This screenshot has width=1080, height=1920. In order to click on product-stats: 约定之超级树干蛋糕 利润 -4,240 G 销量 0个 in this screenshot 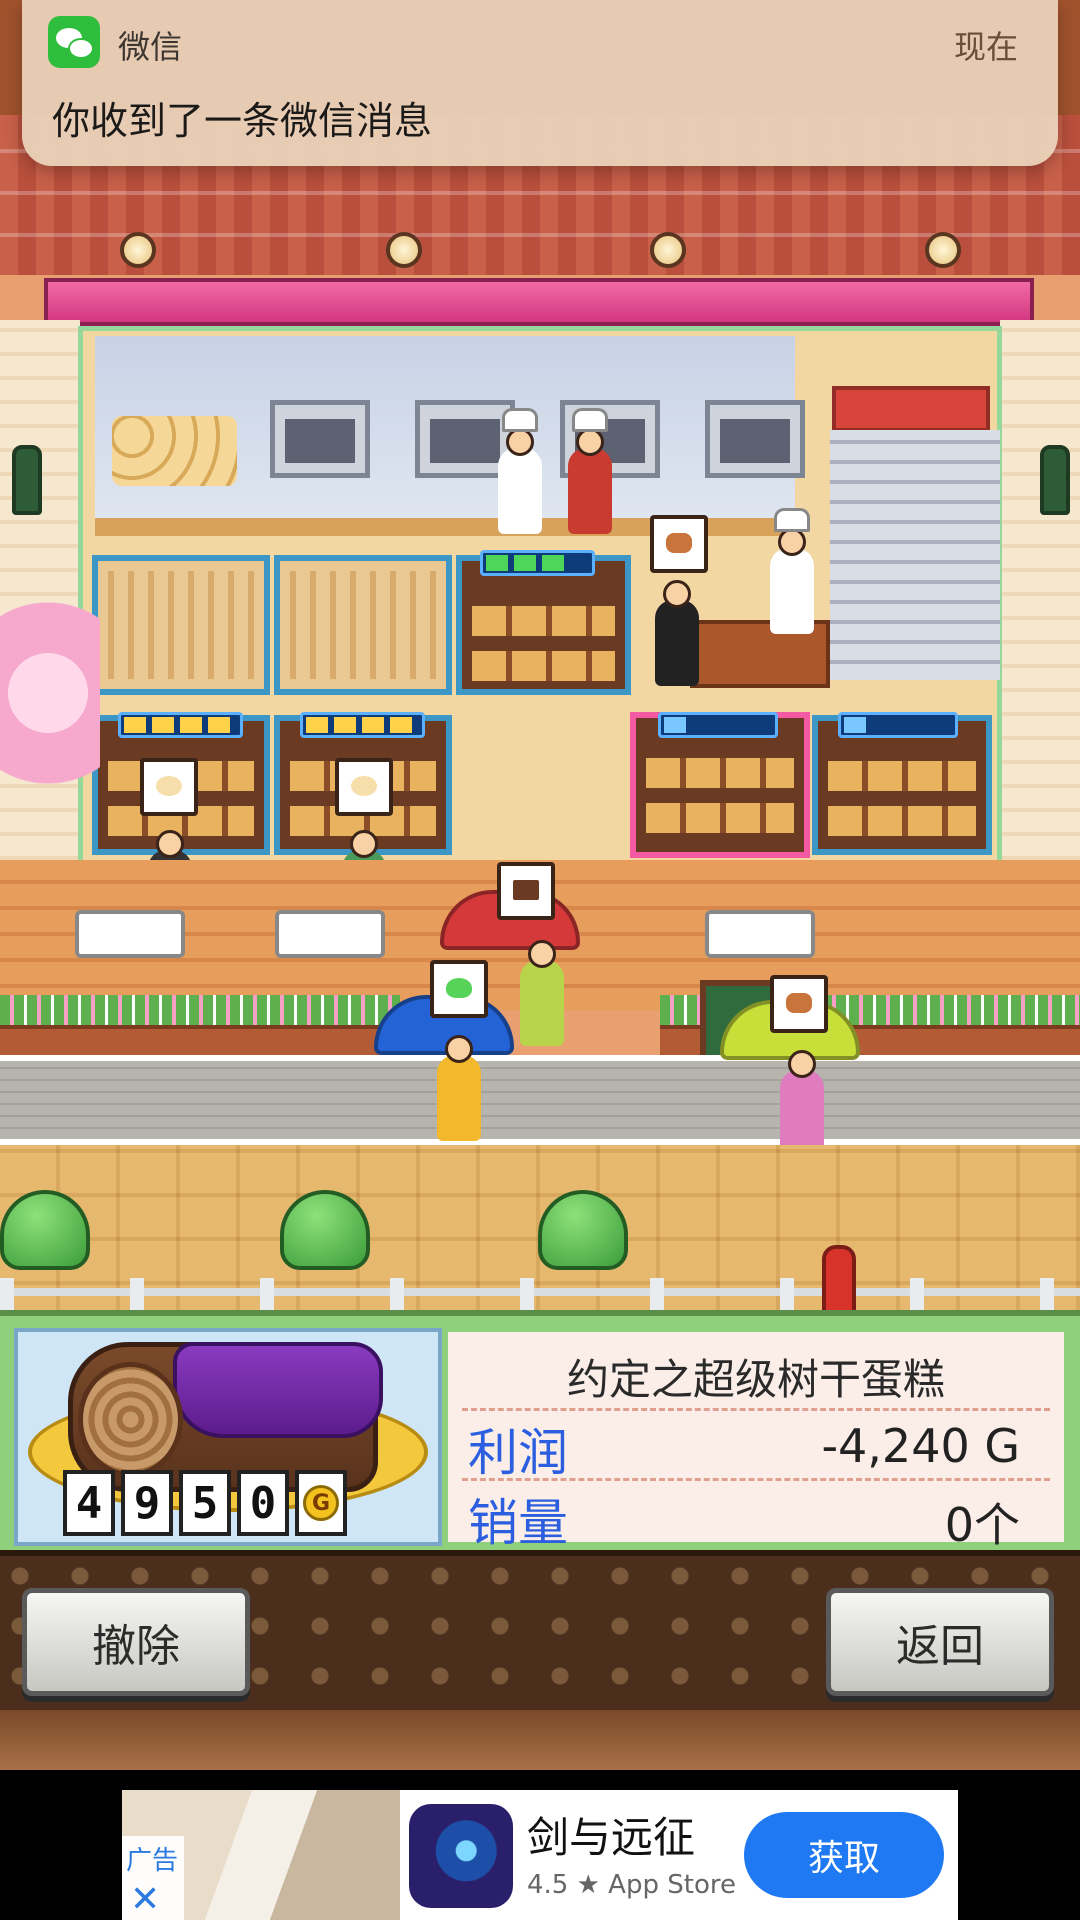, I will do `click(756, 1440)`.